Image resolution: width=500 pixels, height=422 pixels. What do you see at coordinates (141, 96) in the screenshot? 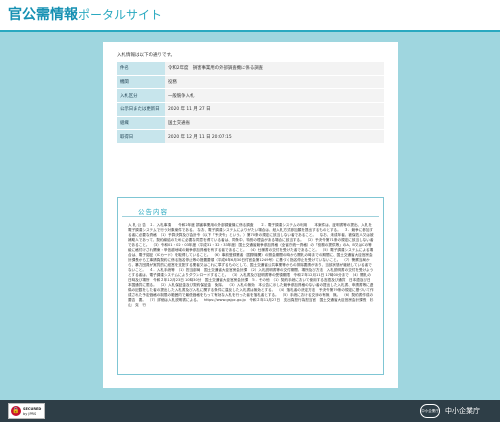
I see `row-label: 入札区分` at bounding box center [141, 96].